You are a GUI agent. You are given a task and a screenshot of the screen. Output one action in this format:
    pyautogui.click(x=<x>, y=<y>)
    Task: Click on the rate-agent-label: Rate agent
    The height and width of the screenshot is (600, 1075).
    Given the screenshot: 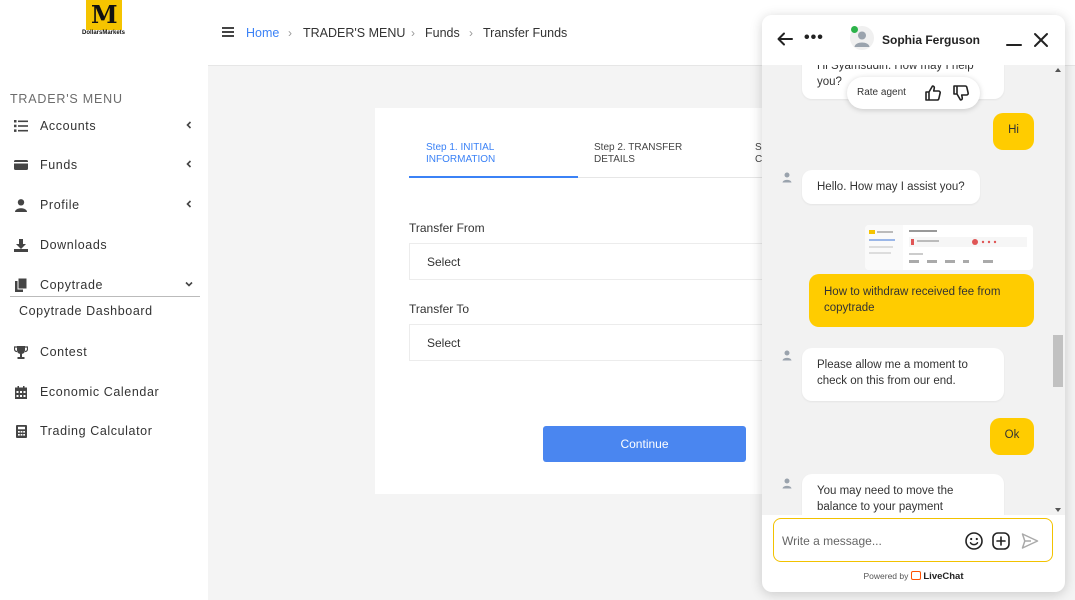 What is the action you would take?
    pyautogui.click(x=881, y=92)
    